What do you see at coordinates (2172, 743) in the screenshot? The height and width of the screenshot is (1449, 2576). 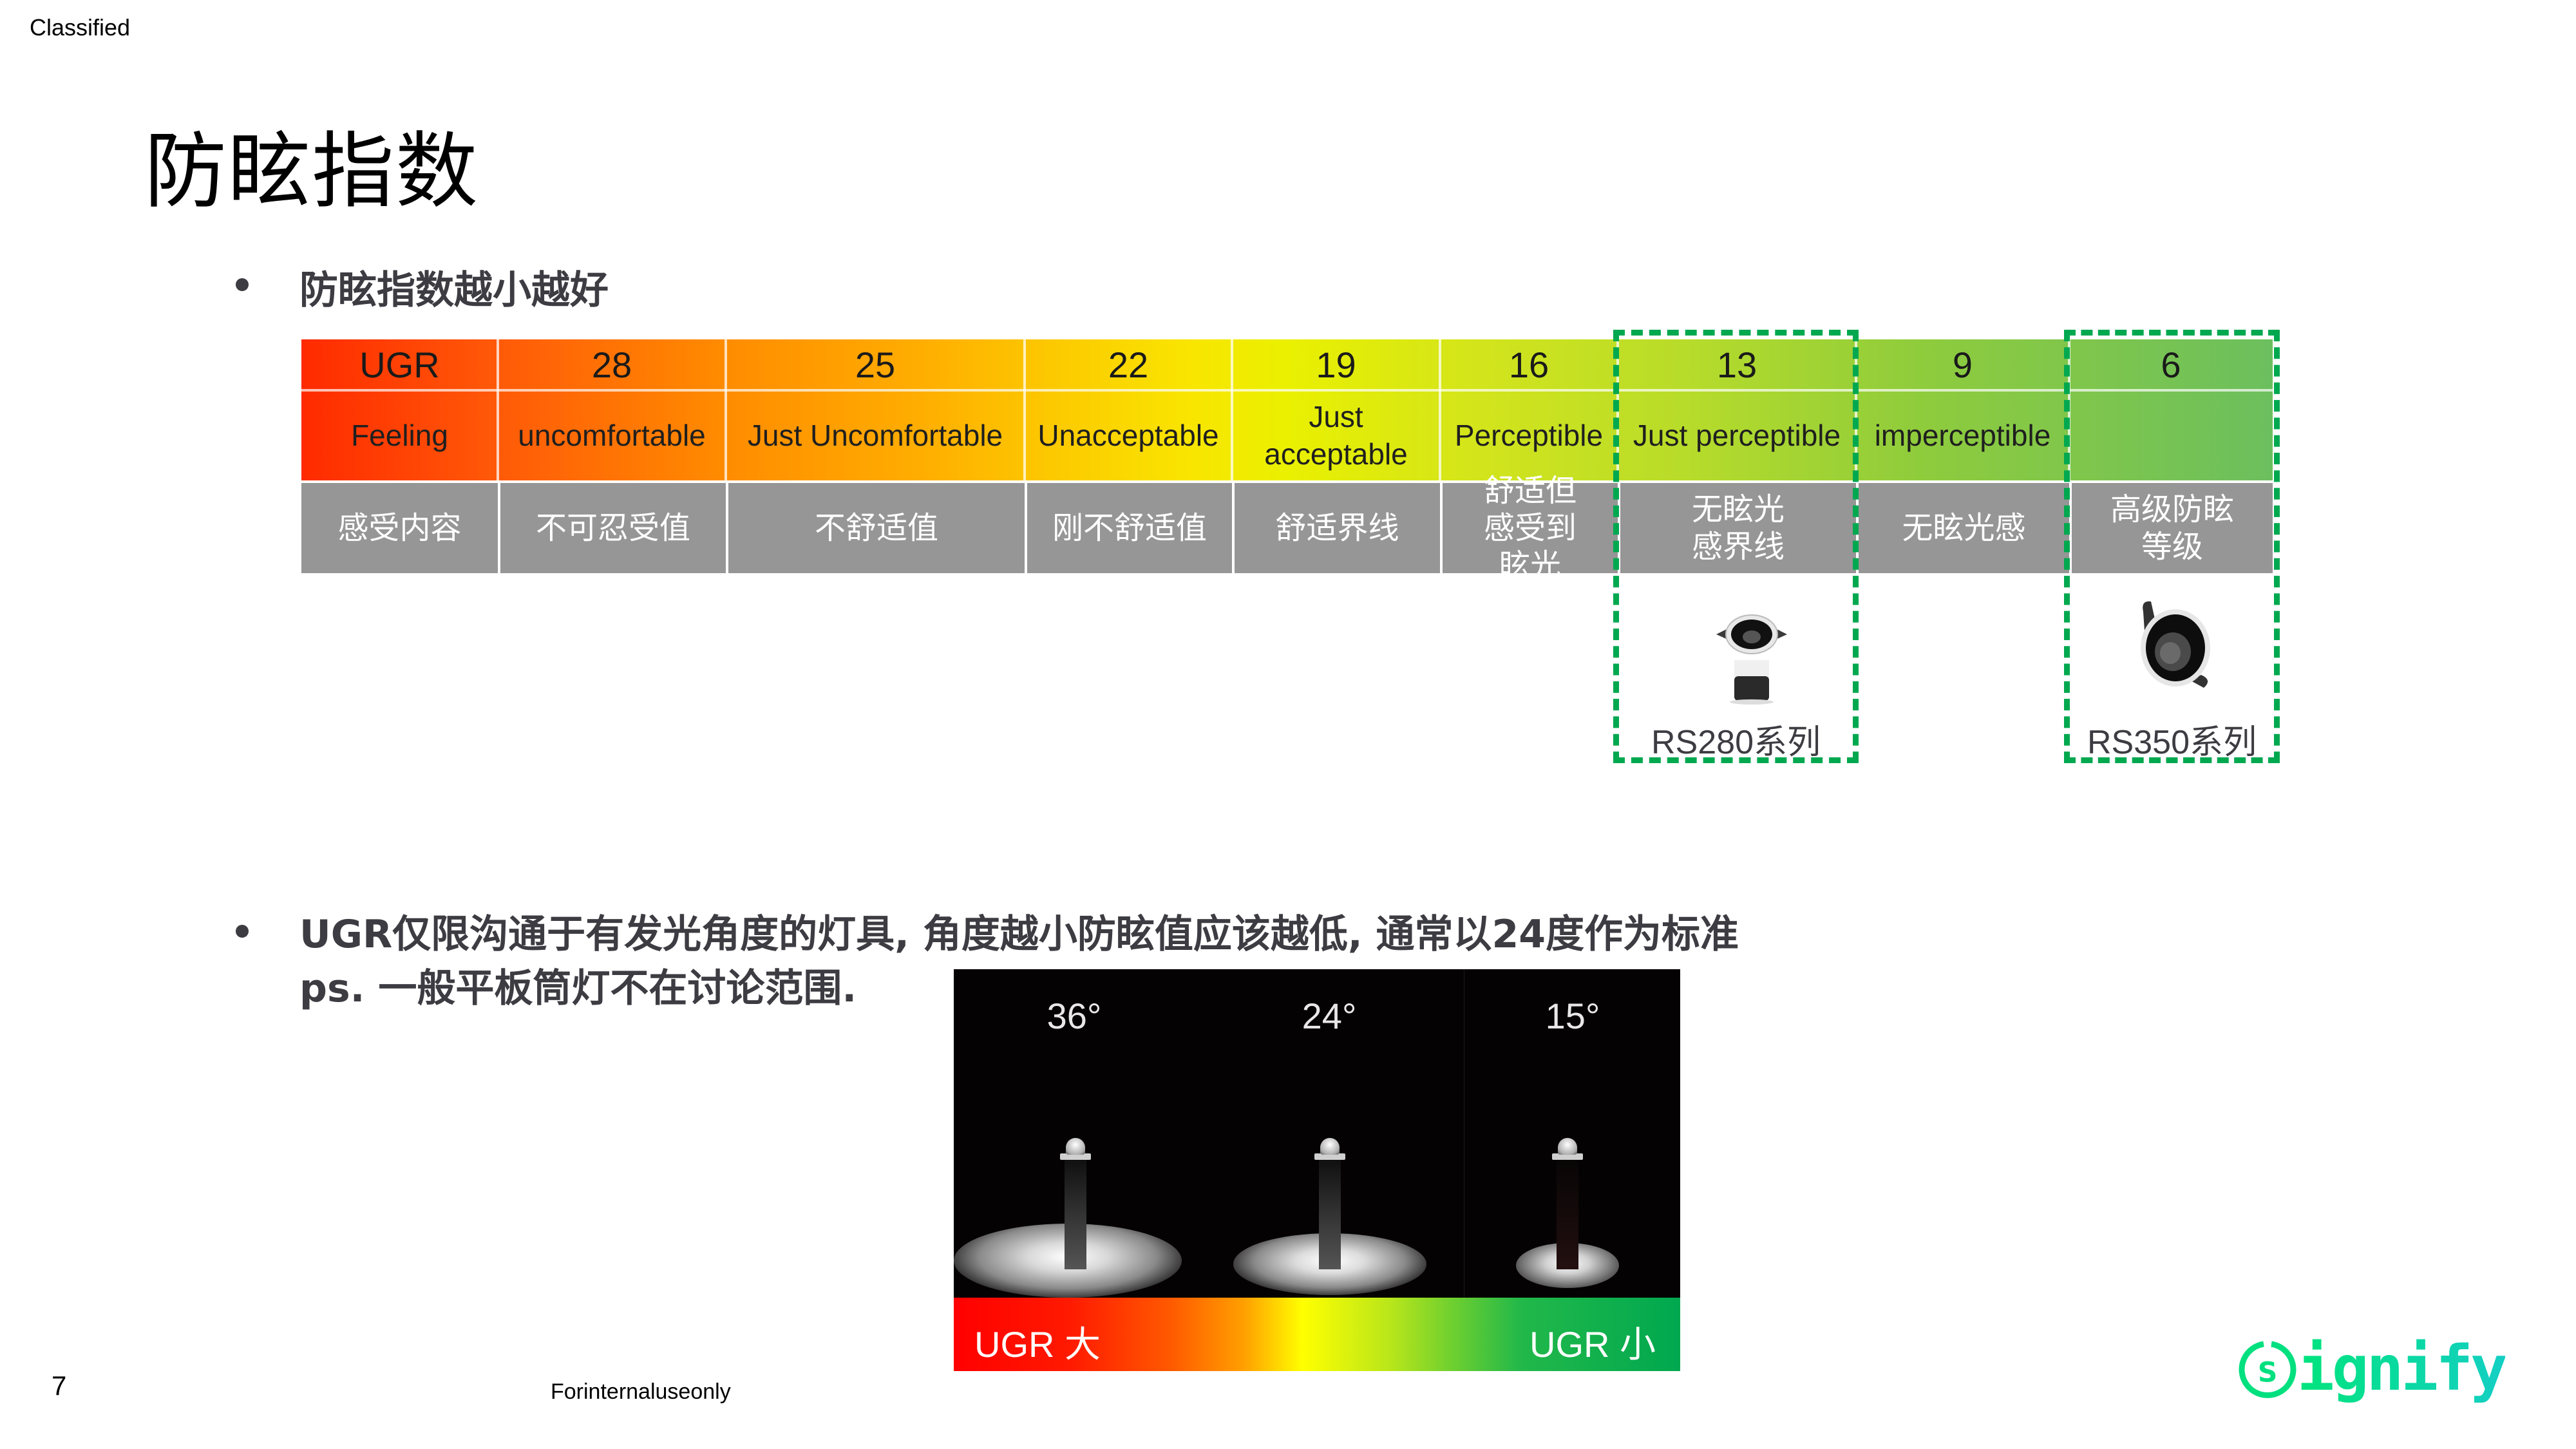 I see `product-label-rs350: RS350系列` at bounding box center [2172, 743].